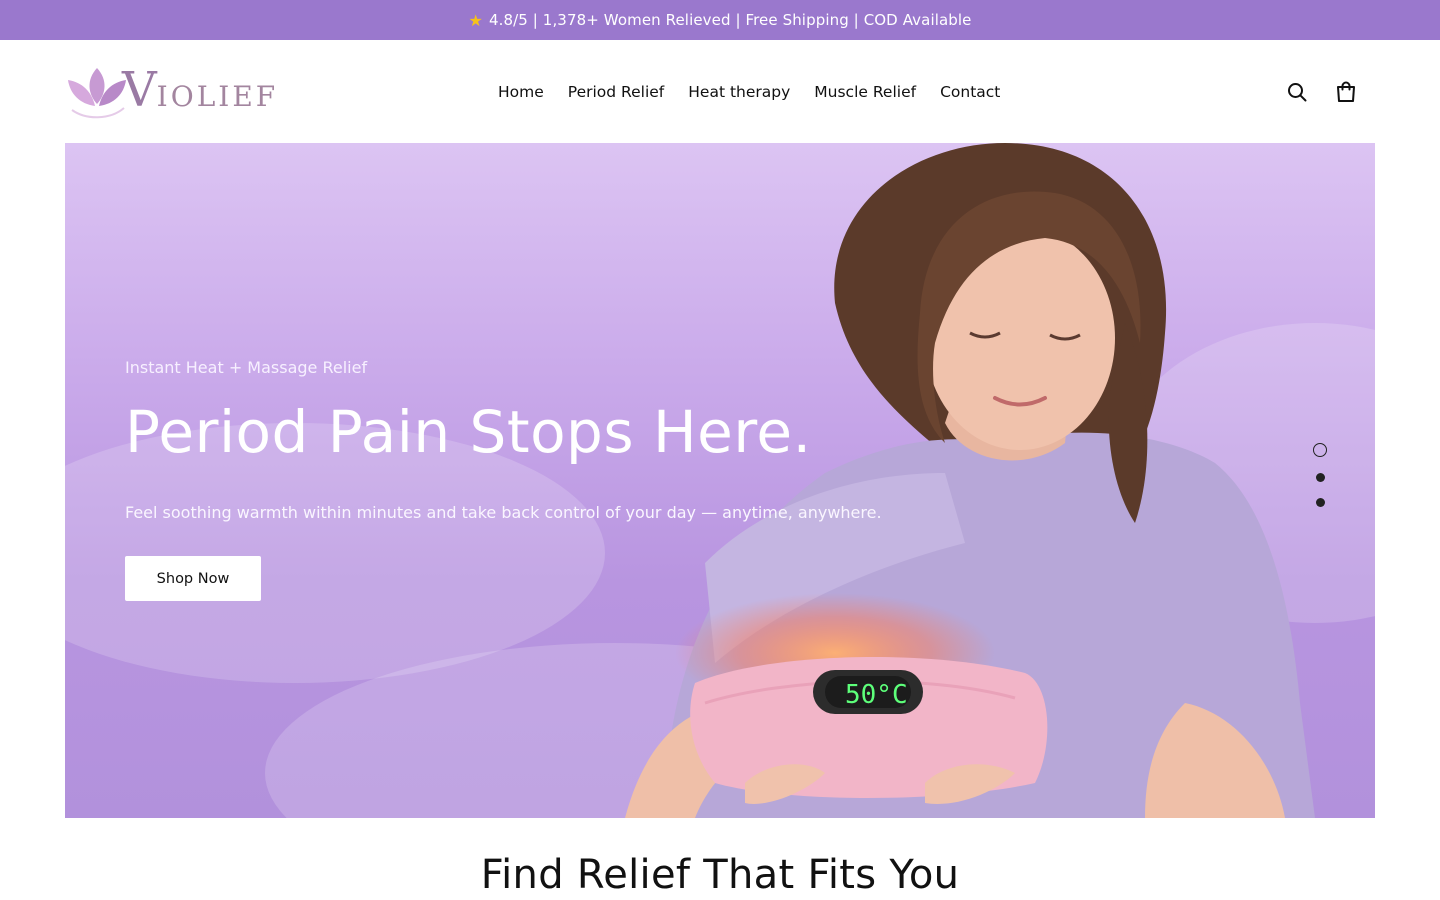 This screenshot has height=900, width=1440. I want to click on logo-wordmark: VIOLIEF, so click(200, 90).